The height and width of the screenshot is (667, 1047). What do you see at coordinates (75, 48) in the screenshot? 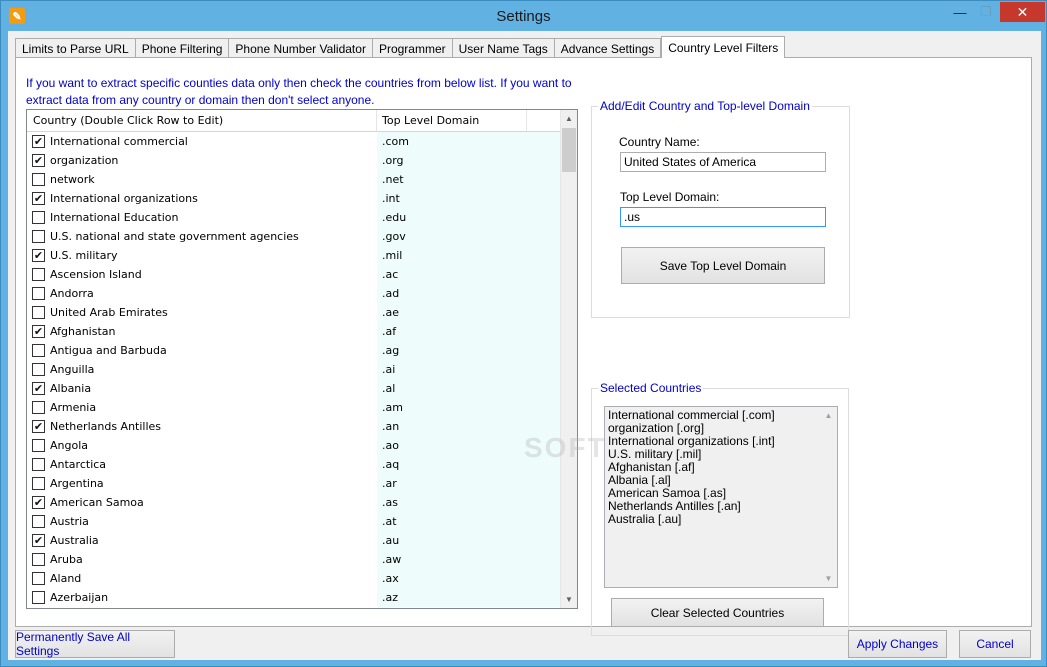
I see `tab-limits-to-parse-url: Limits to Parse URL` at bounding box center [75, 48].